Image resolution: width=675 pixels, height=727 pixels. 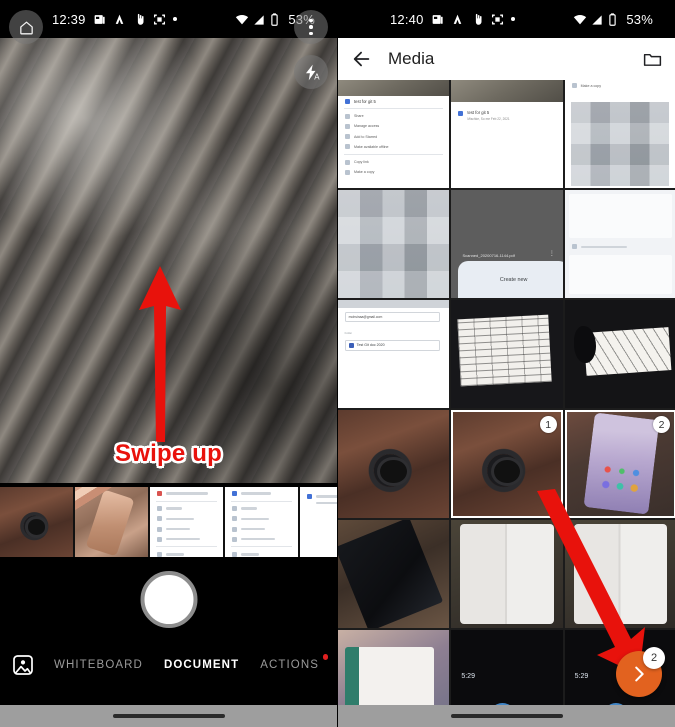 I want to click on menu-file-title: test for git 5, so click(x=365, y=101).